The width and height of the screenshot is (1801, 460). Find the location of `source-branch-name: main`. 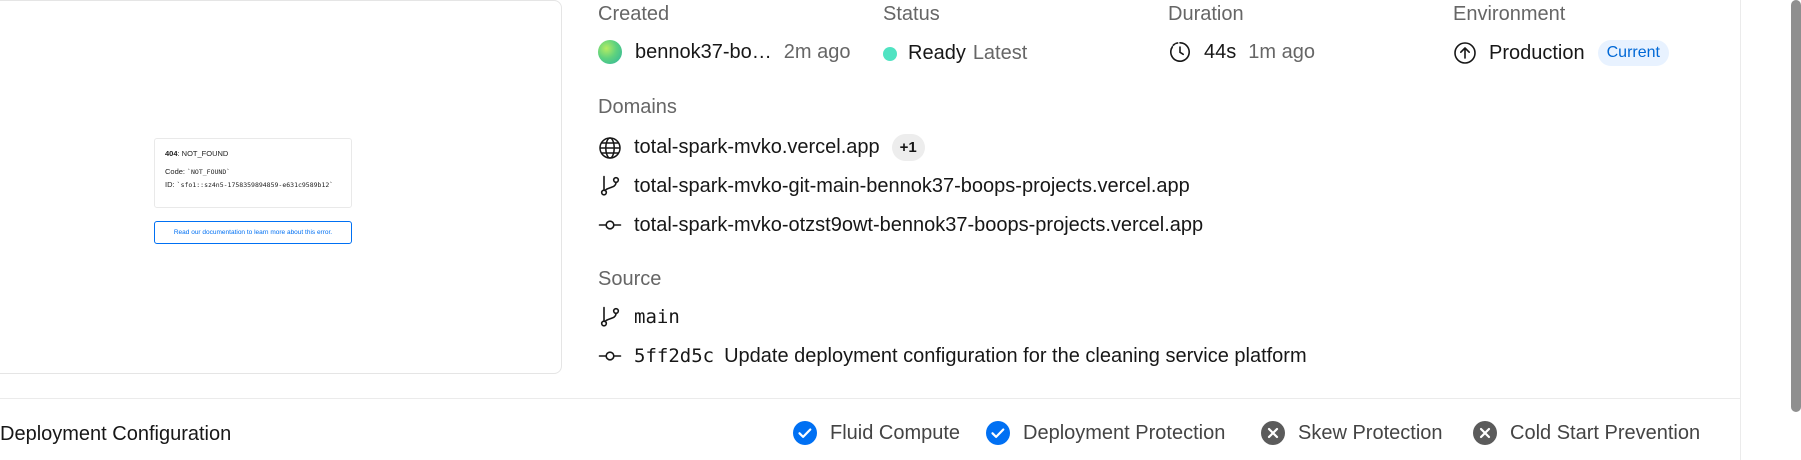

source-branch-name: main is located at coordinates (657, 317).